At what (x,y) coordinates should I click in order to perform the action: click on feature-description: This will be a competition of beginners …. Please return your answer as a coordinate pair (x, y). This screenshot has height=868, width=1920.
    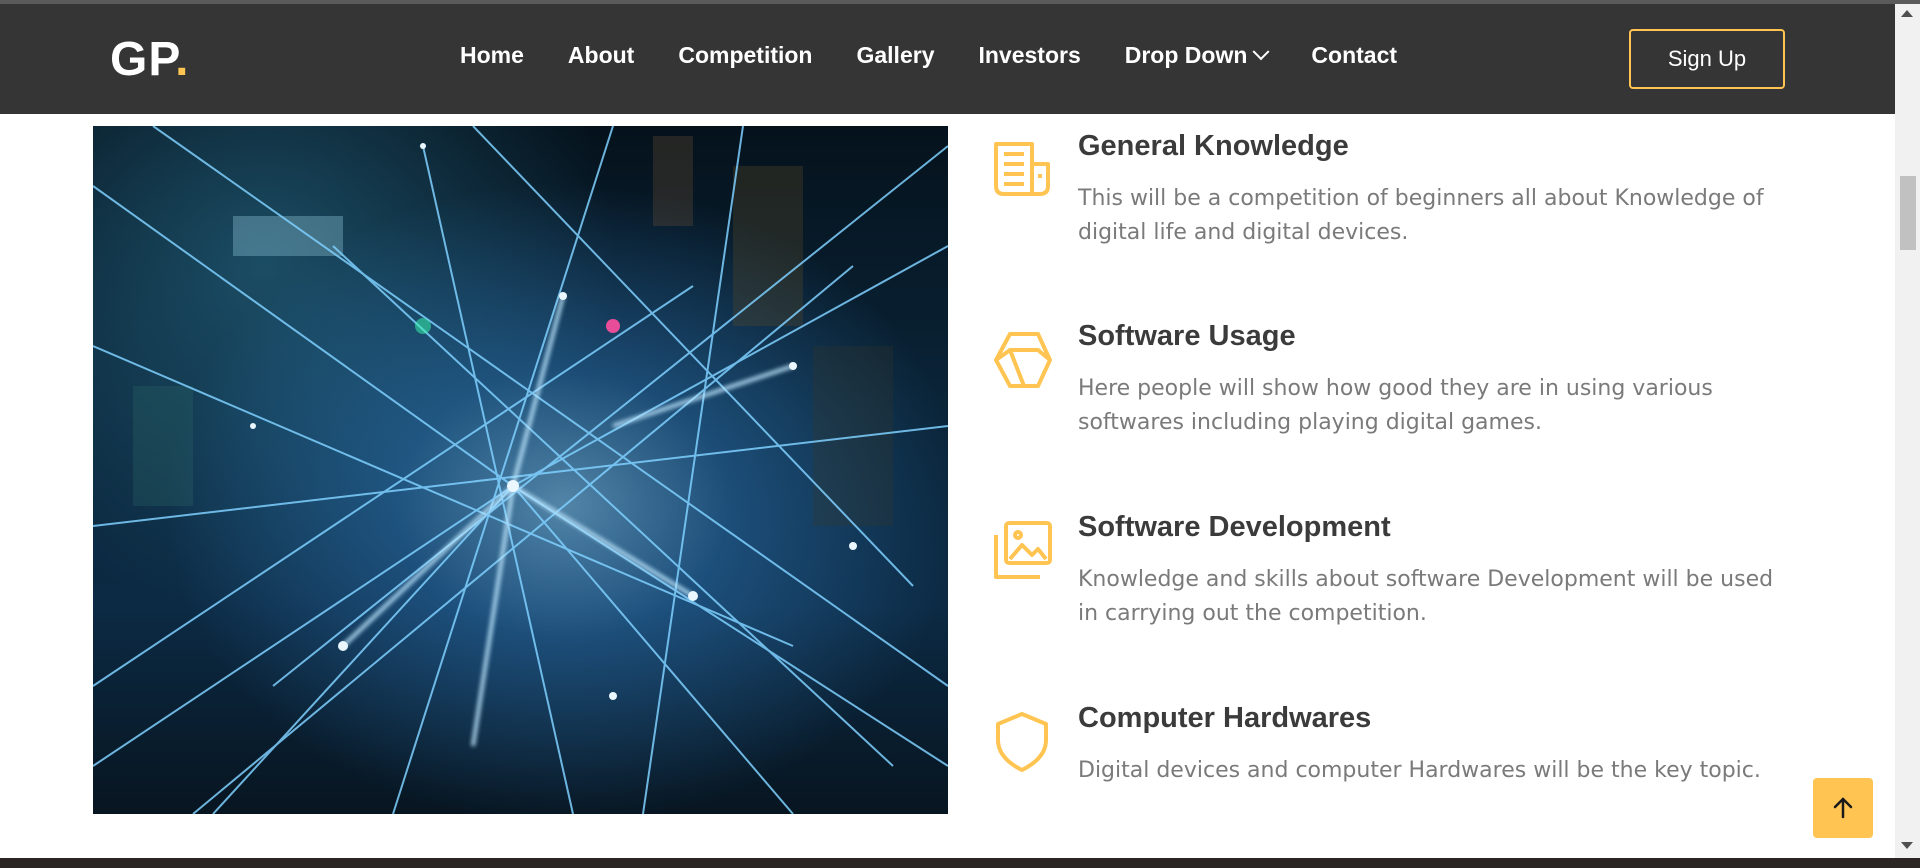
    Looking at the image, I should click on (1421, 215).